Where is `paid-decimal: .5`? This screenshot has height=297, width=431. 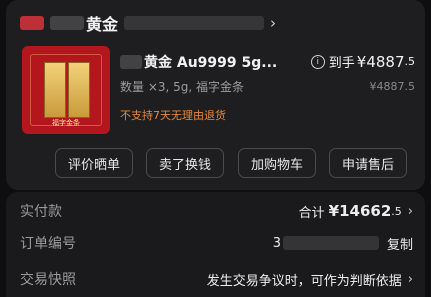 paid-decimal: .5 is located at coordinates (410, 61).